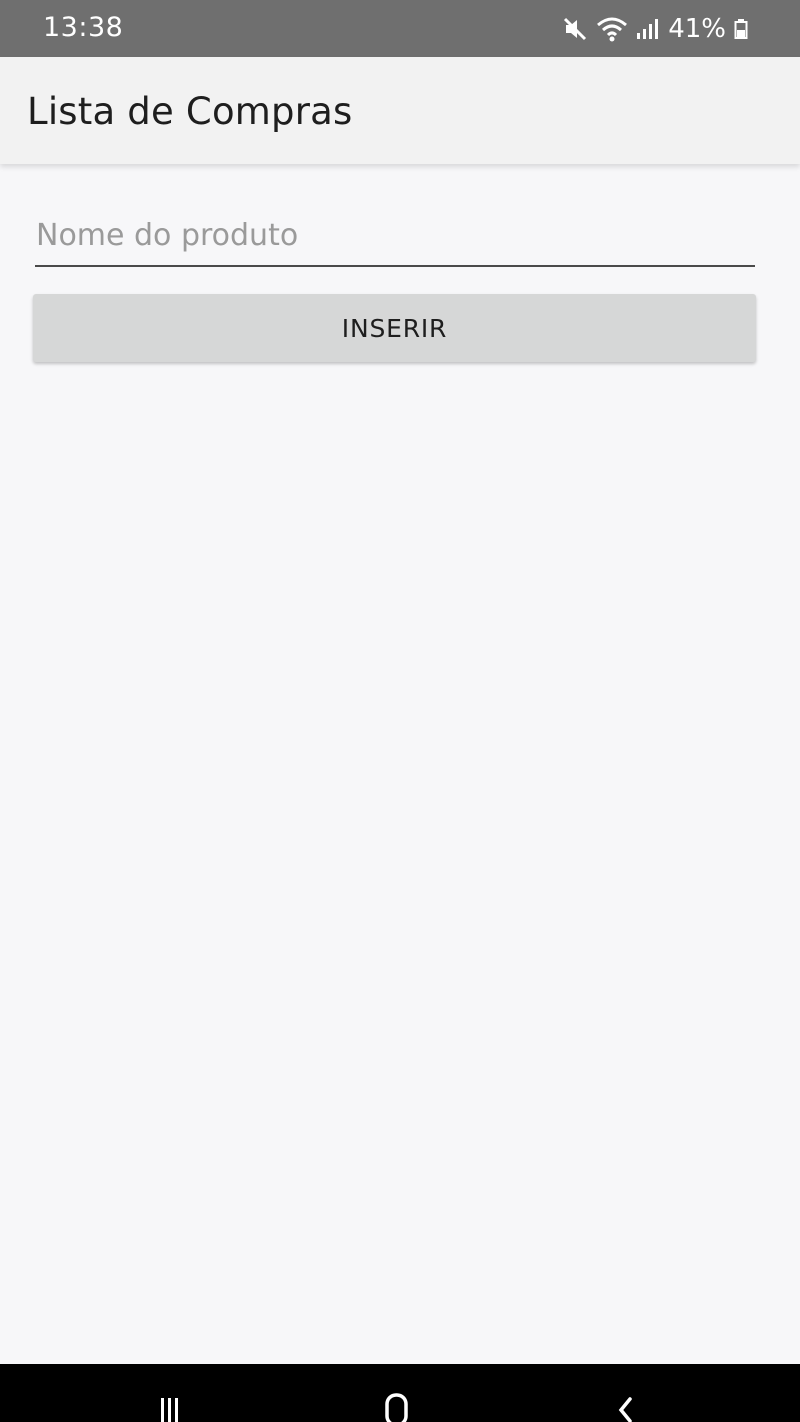  What do you see at coordinates (612, 29) in the screenshot?
I see `wifi-icon` at bounding box center [612, 29].